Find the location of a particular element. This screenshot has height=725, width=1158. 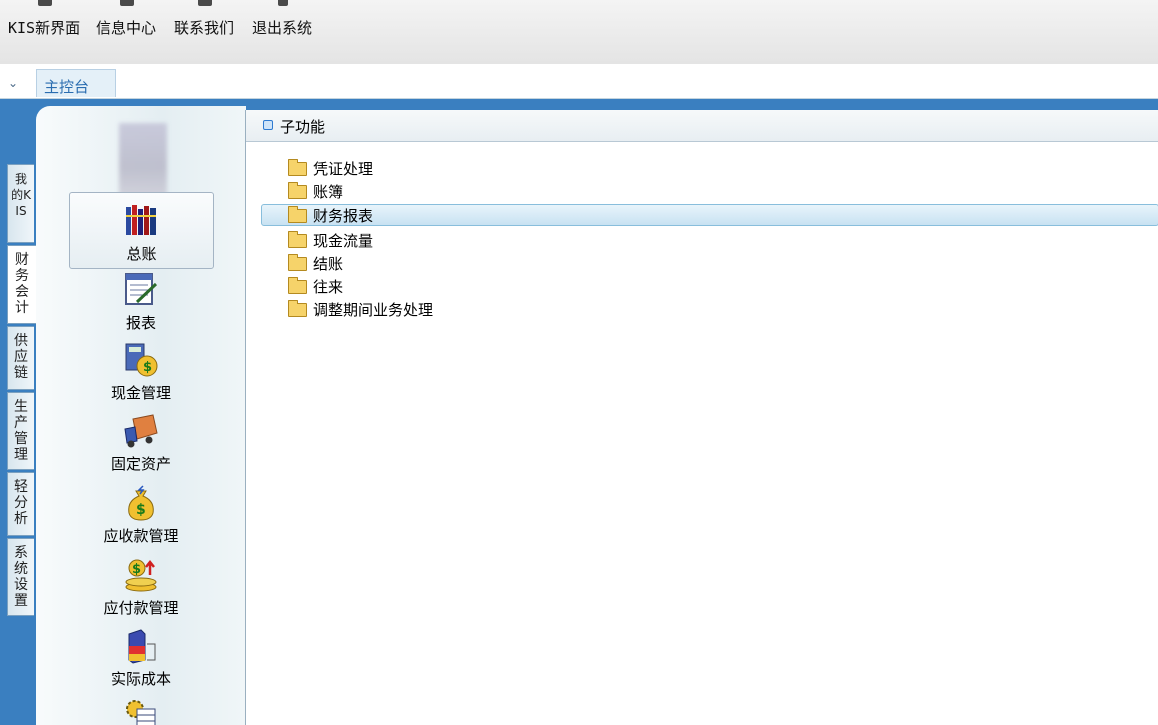

message-icon is located at coordinates (127, 3).